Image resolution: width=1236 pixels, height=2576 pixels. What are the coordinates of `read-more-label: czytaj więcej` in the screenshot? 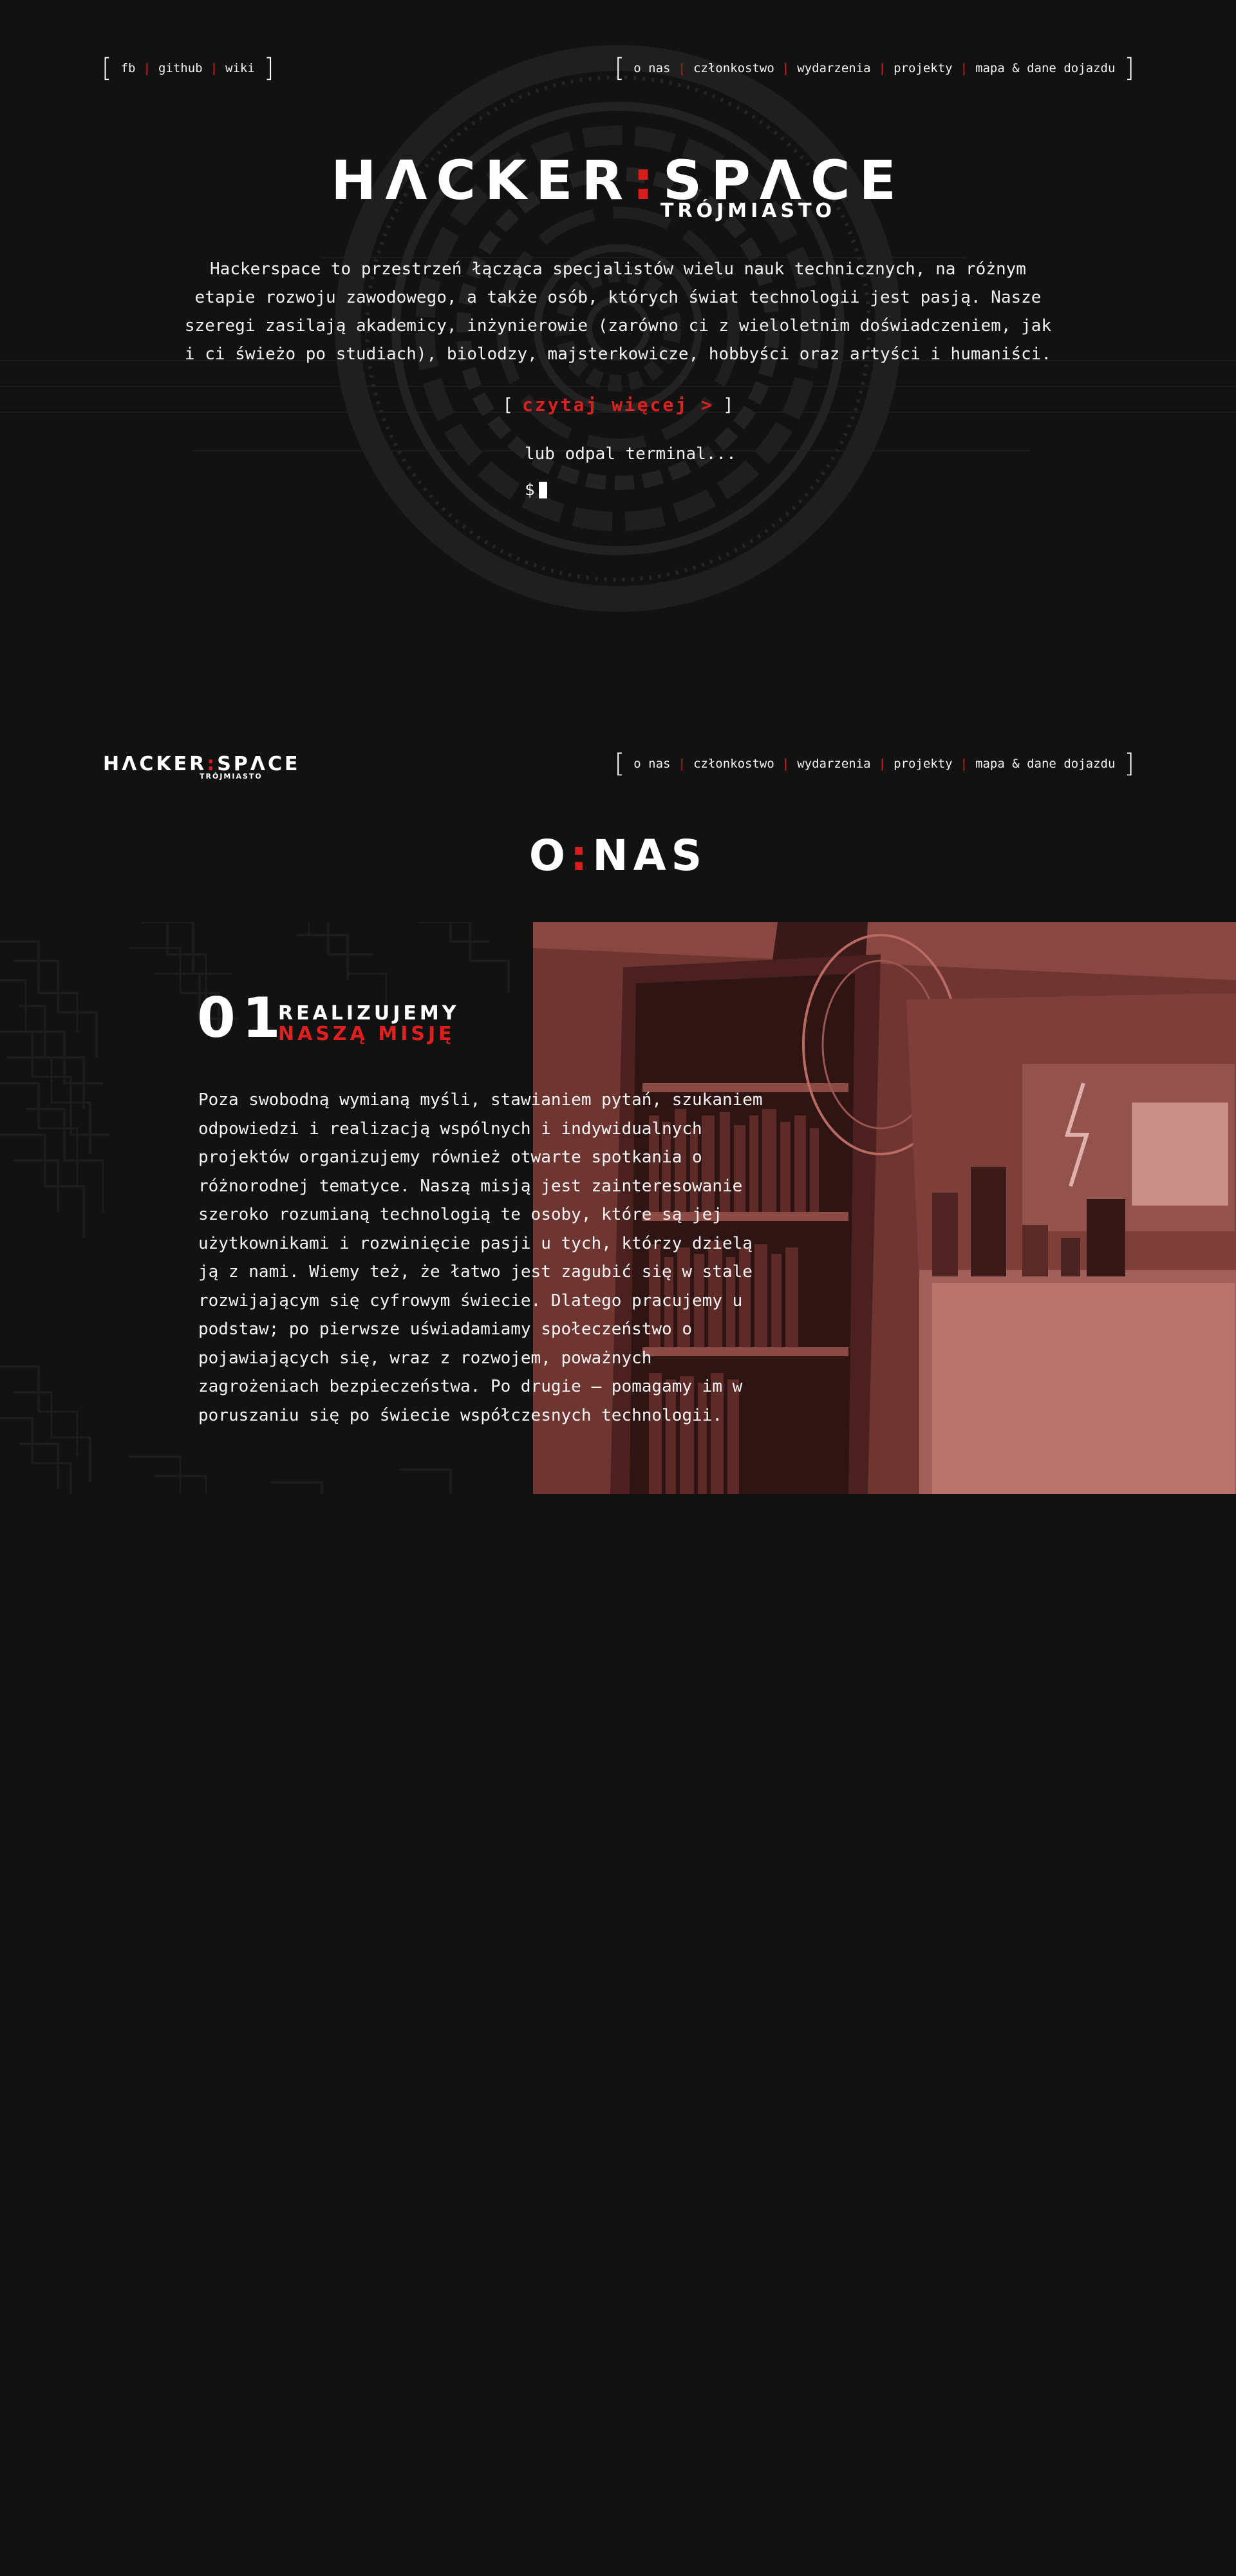 It's located at (605, 404).